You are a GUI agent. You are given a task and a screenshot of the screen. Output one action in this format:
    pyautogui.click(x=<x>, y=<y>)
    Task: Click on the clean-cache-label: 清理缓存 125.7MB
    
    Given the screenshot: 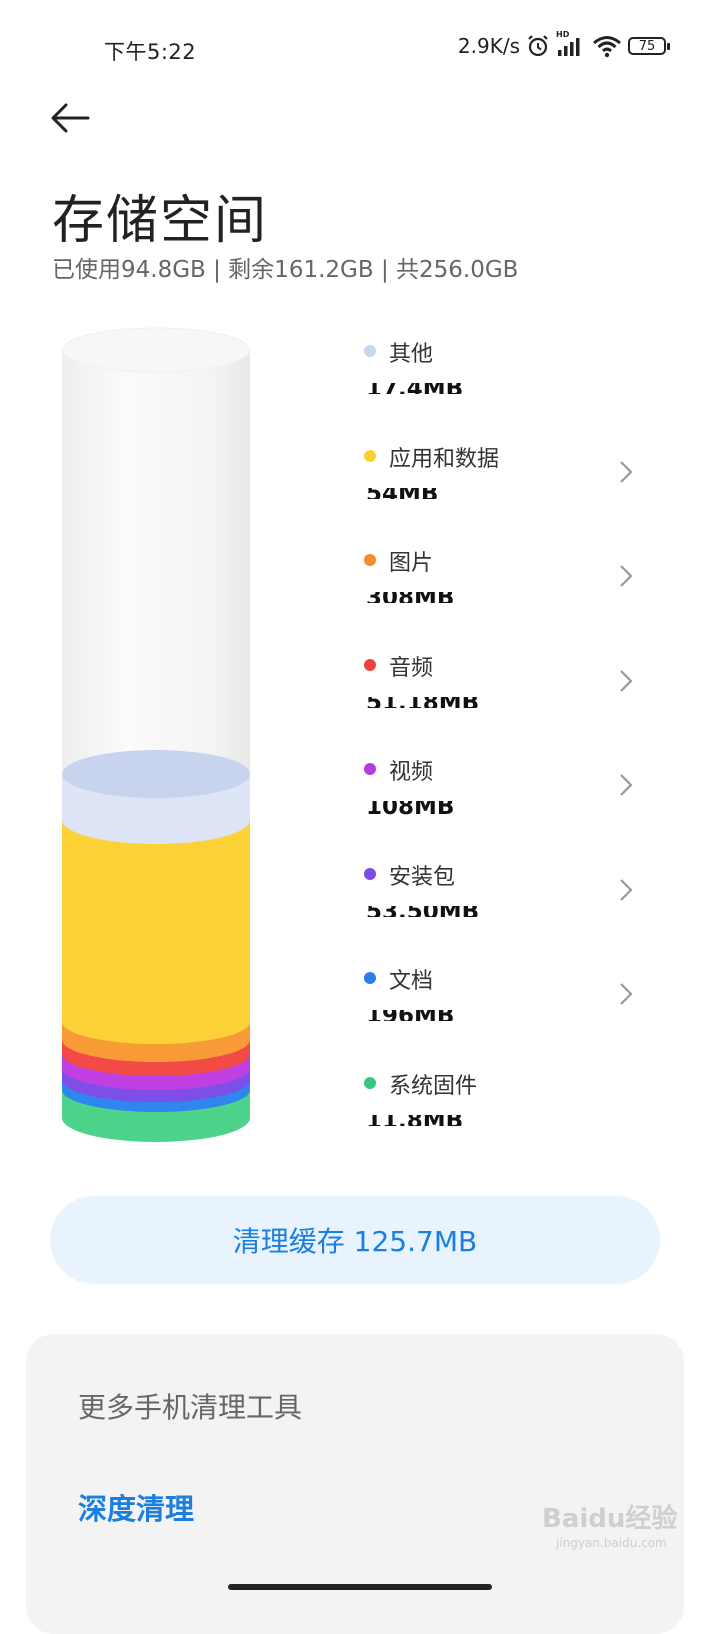 What is the action you would take?
    pyautogui.click(x=355, y=1241)
    